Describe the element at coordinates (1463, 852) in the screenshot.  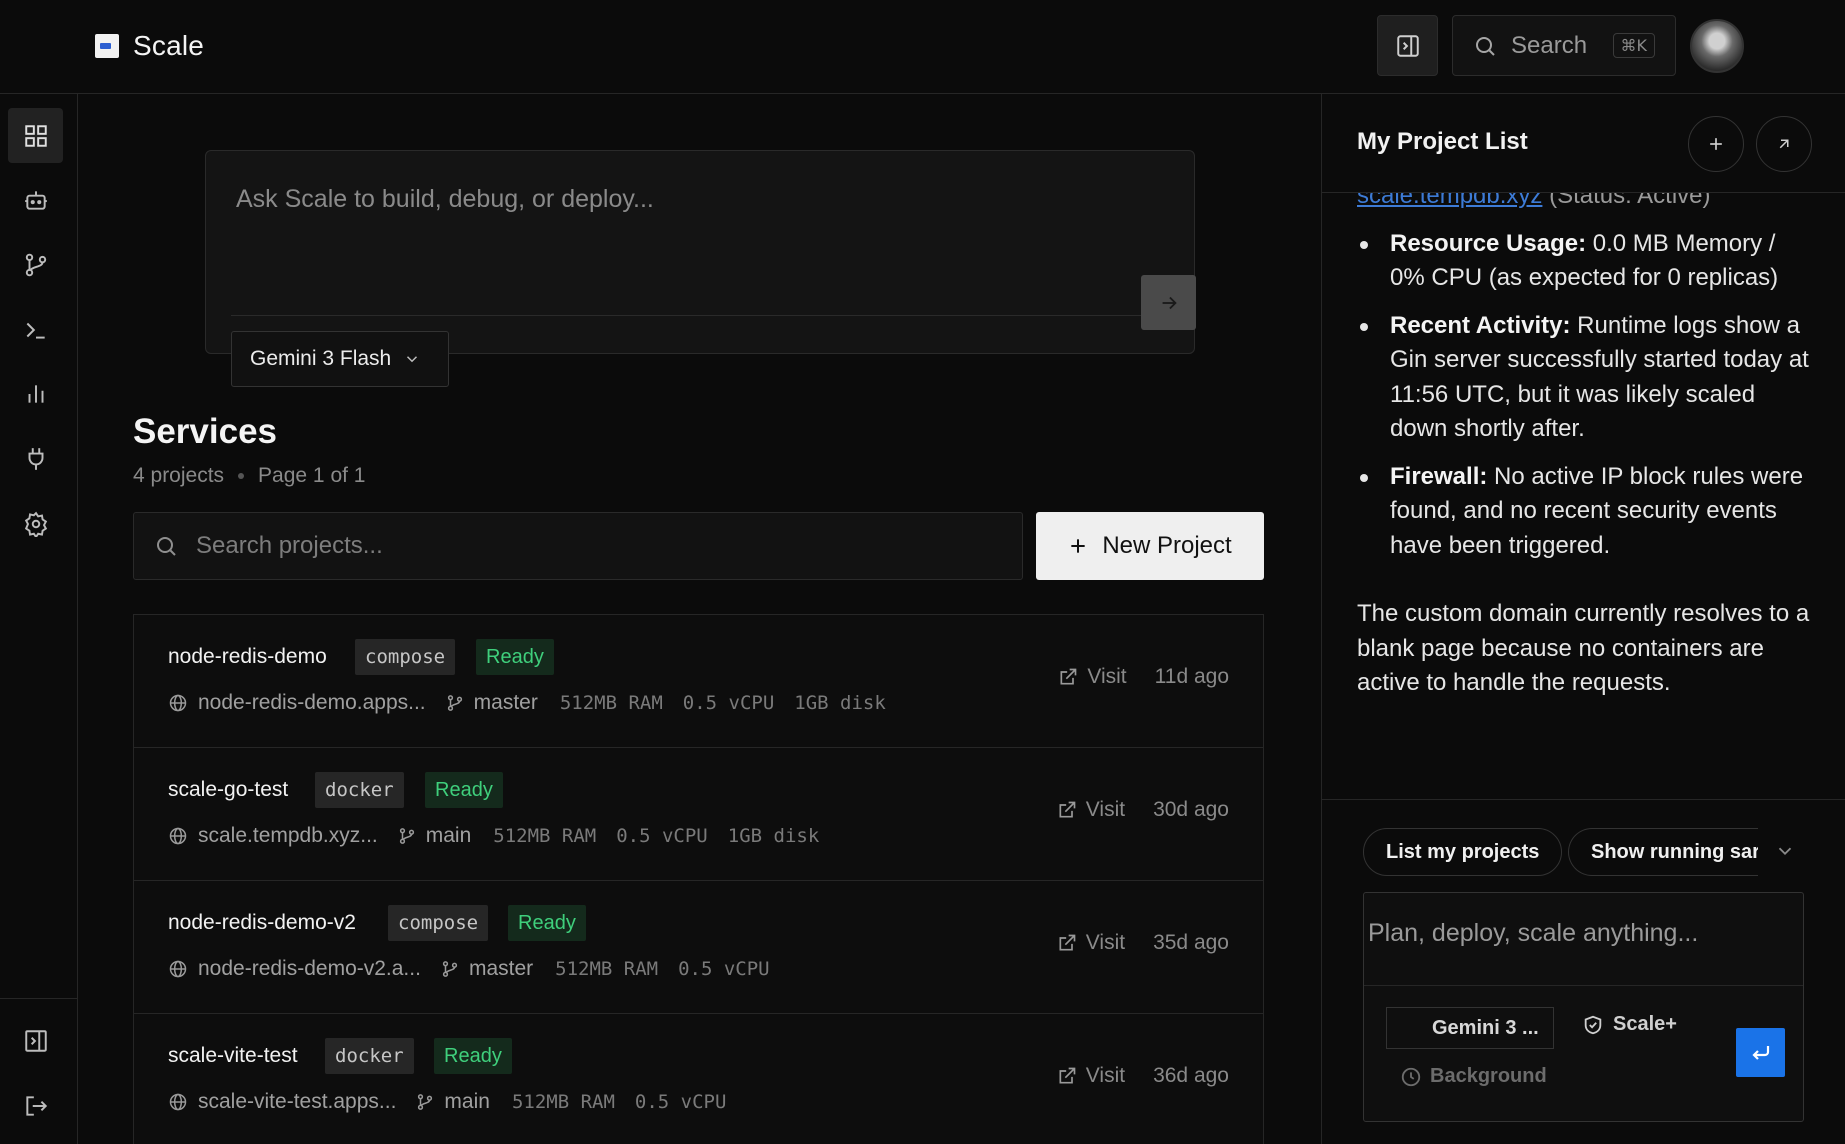
I see `suggestion-chip: List my projects` at that location.